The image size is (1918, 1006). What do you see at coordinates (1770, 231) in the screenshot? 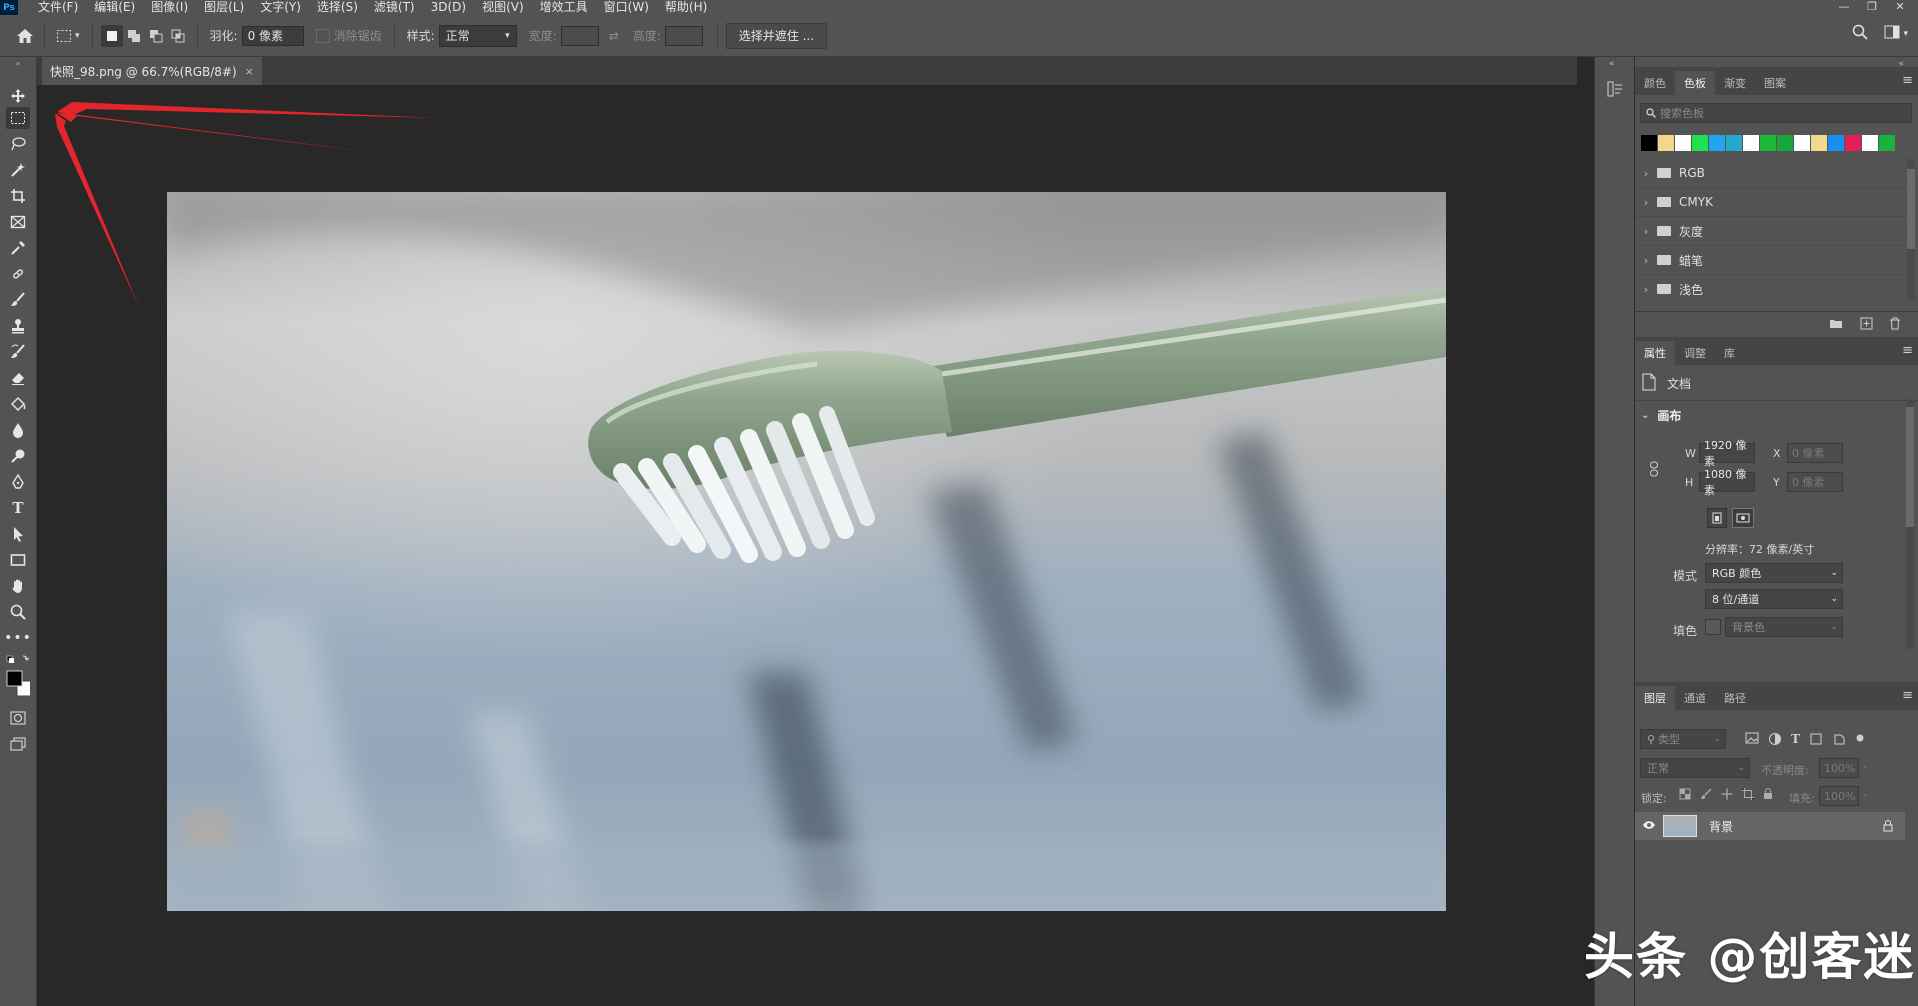
I see `swatch-group-grayscale: › 灰度` at bounding box center [1770, 231].